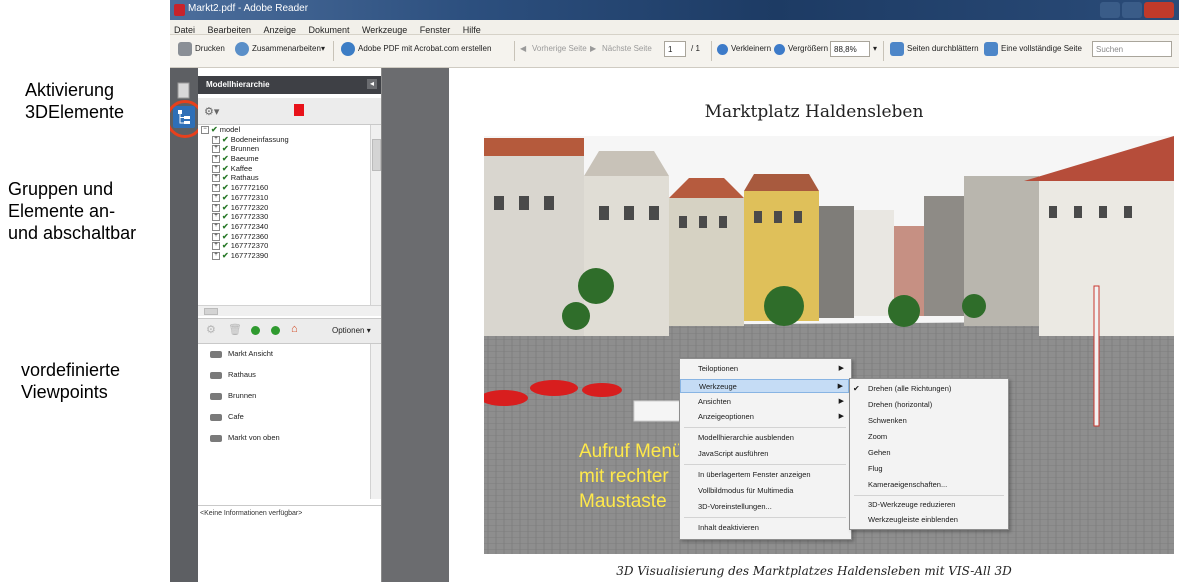 This screenshot has height=582, width=1179. I want to click on prev-page-arrow-icon: ◀, so click(523, 48).